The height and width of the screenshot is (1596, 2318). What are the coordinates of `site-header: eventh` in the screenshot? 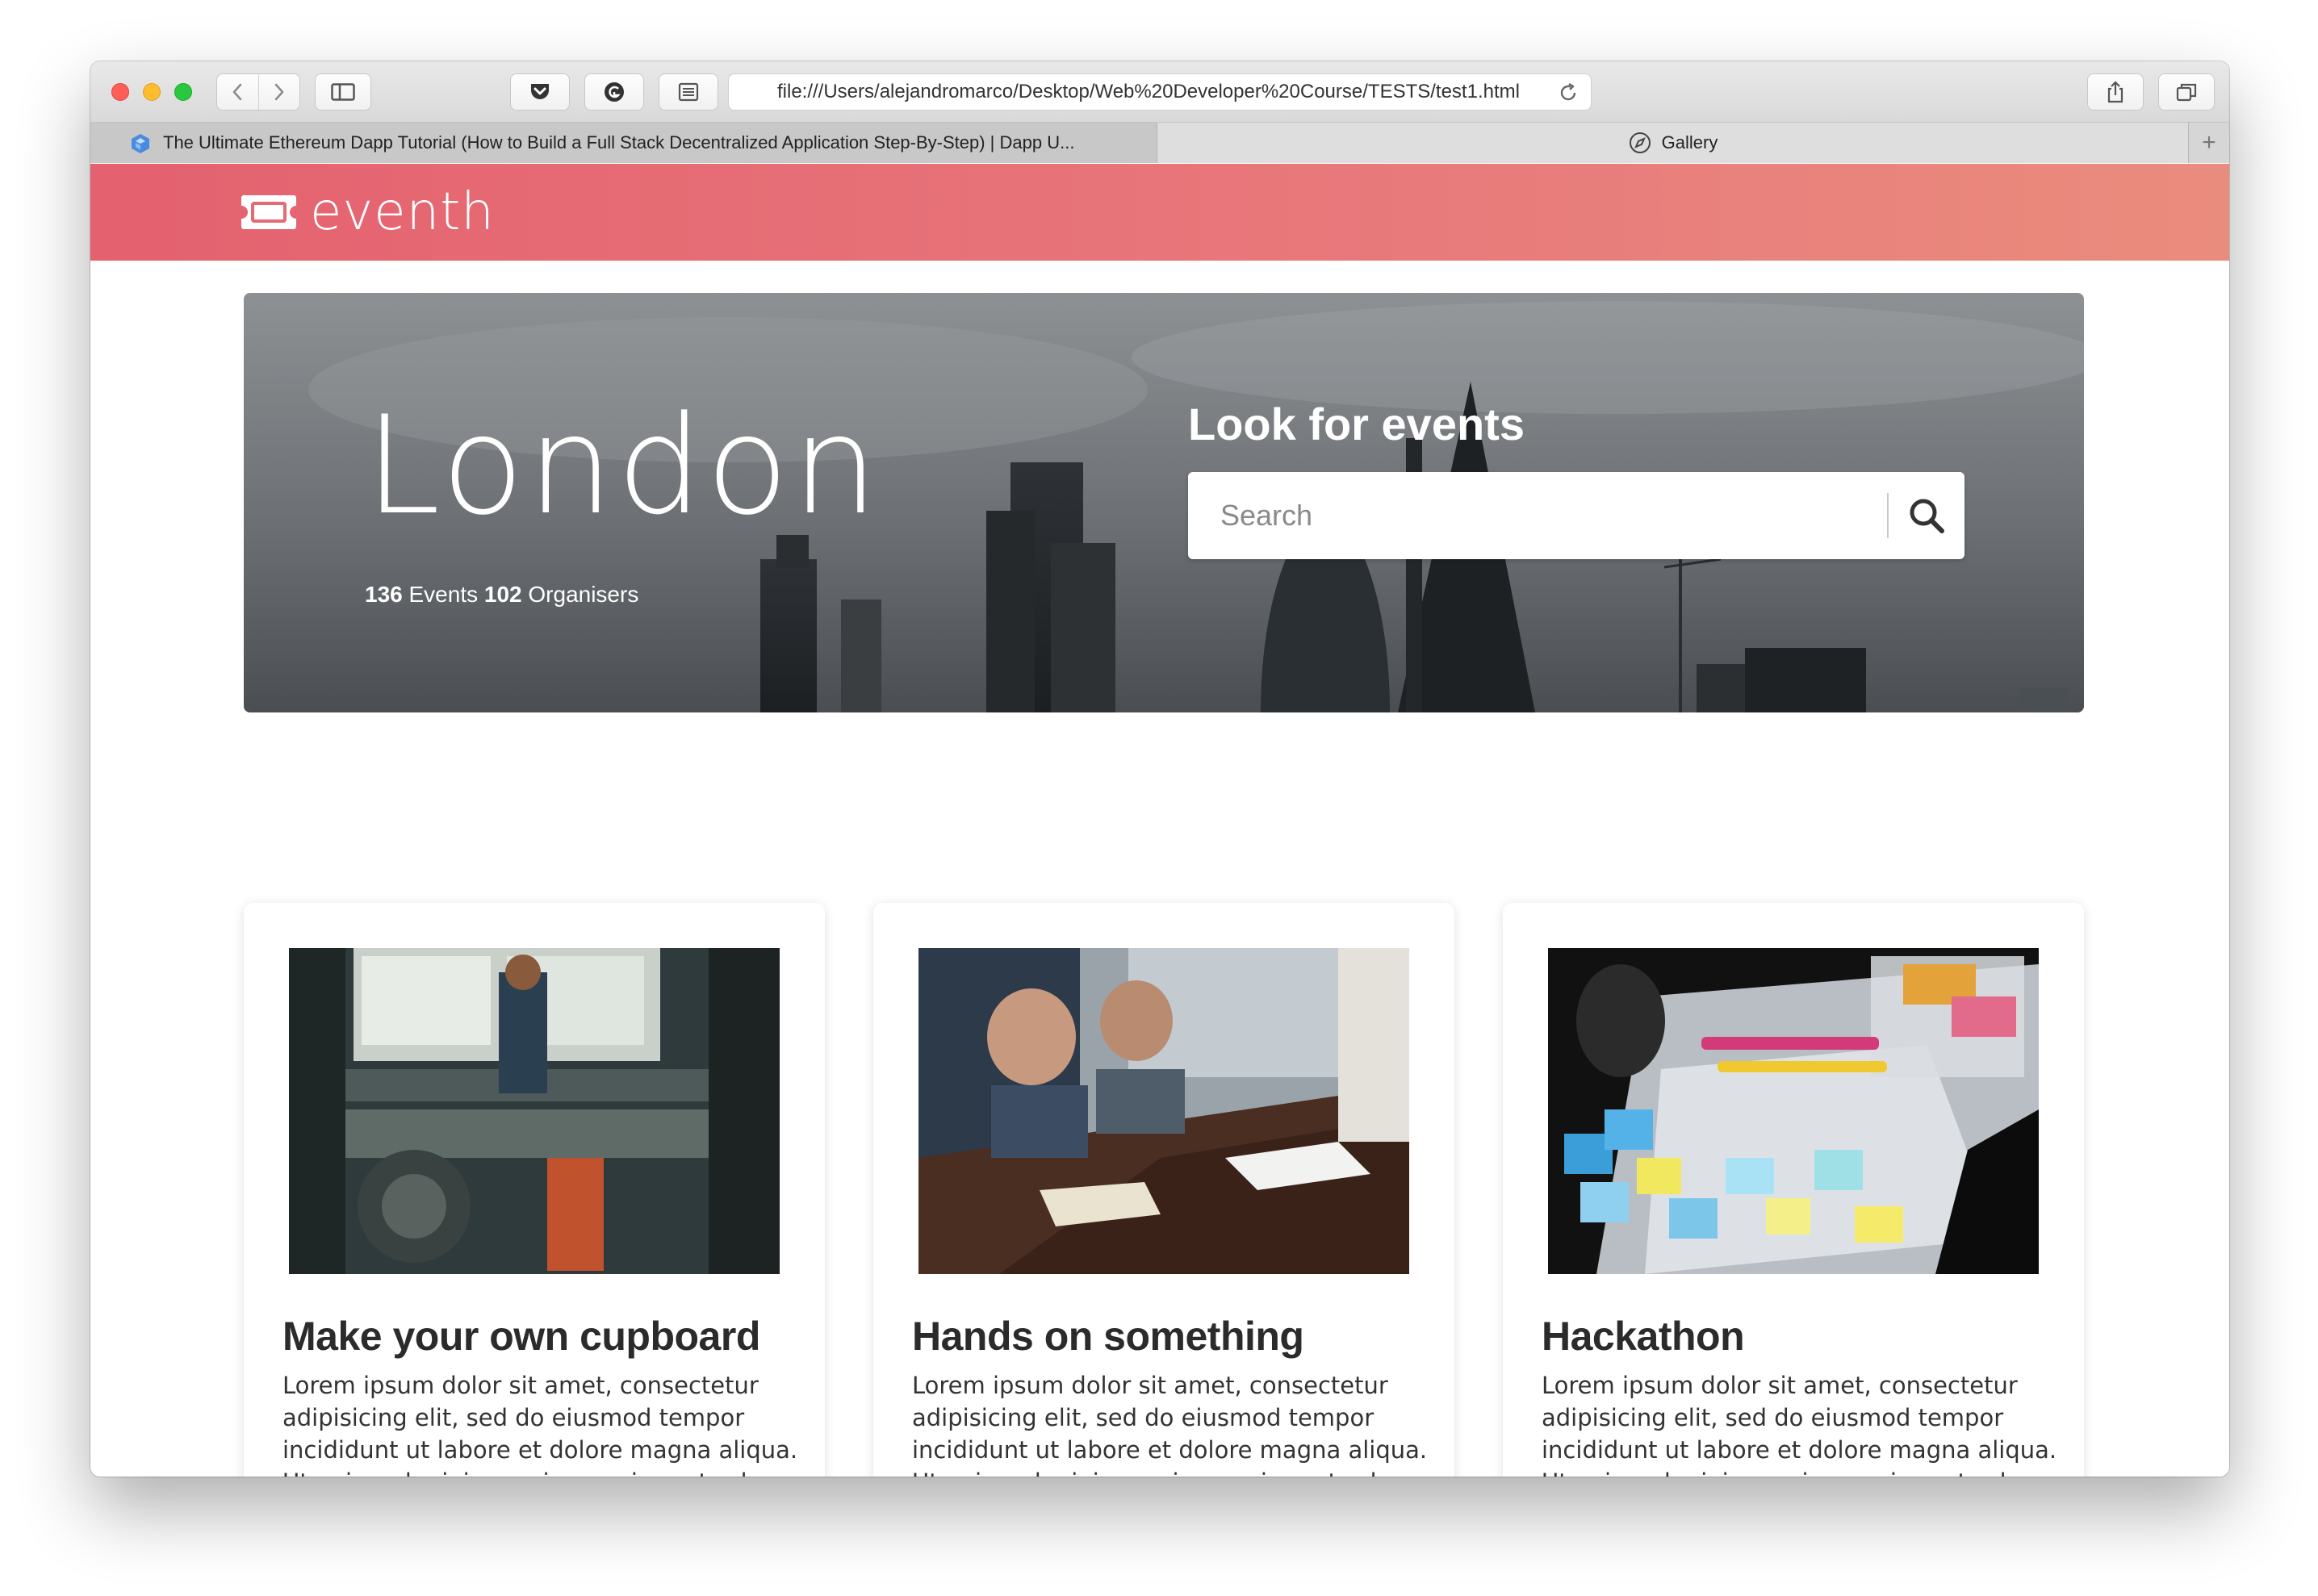 It's located at (1160, 213).